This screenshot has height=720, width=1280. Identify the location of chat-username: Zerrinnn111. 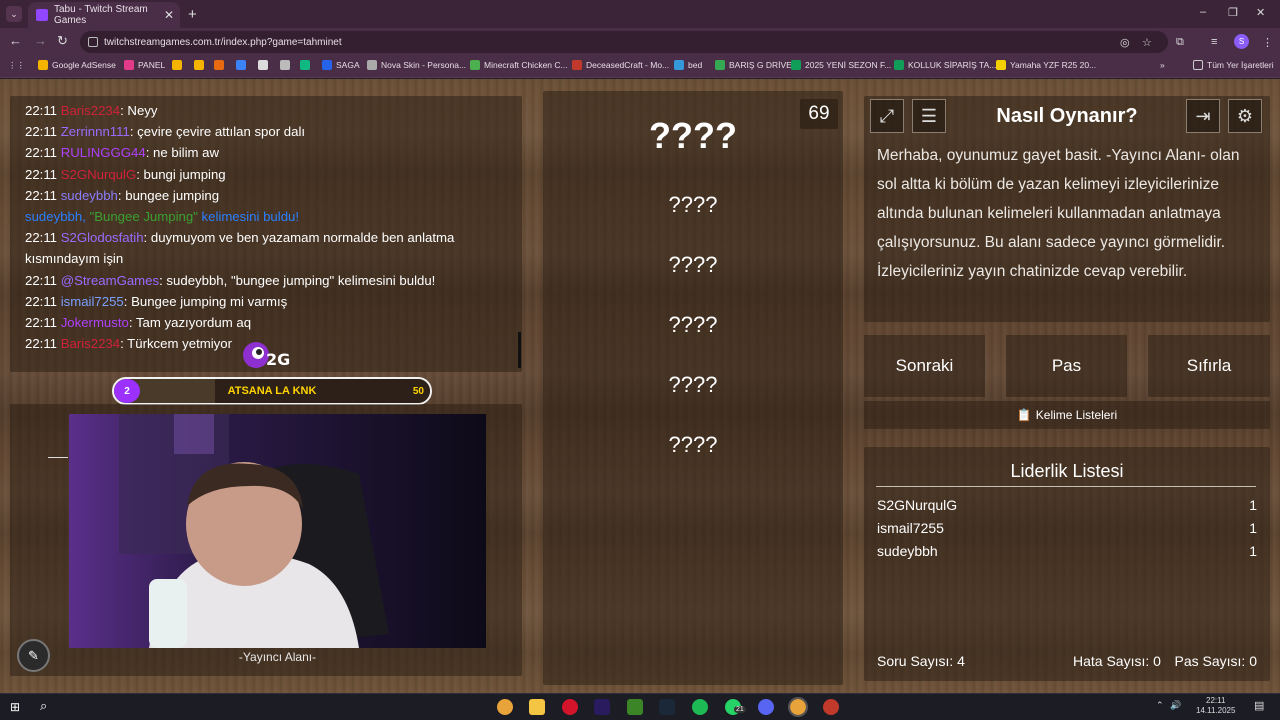
(95, 131).